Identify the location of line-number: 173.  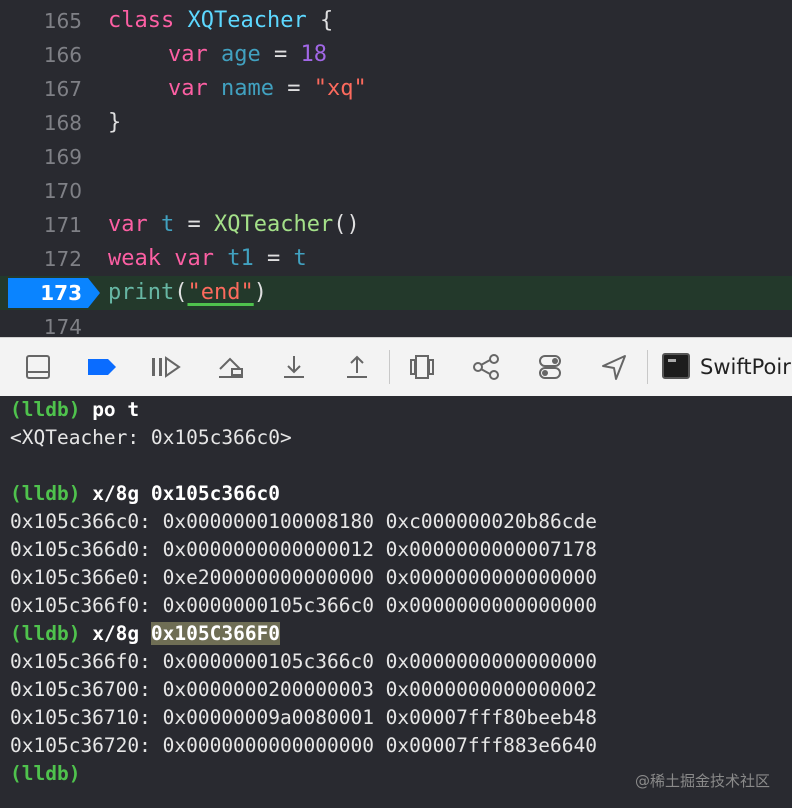
(61, 293).